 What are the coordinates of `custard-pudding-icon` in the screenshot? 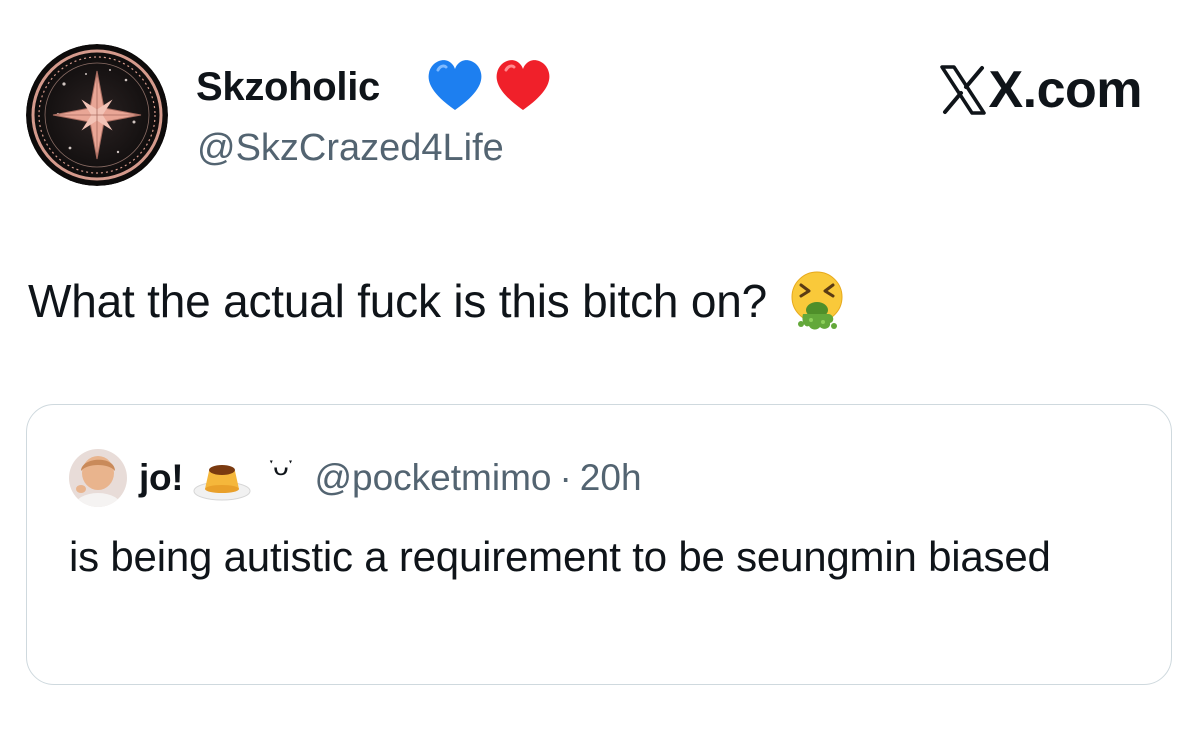 It's located at (222, 483).